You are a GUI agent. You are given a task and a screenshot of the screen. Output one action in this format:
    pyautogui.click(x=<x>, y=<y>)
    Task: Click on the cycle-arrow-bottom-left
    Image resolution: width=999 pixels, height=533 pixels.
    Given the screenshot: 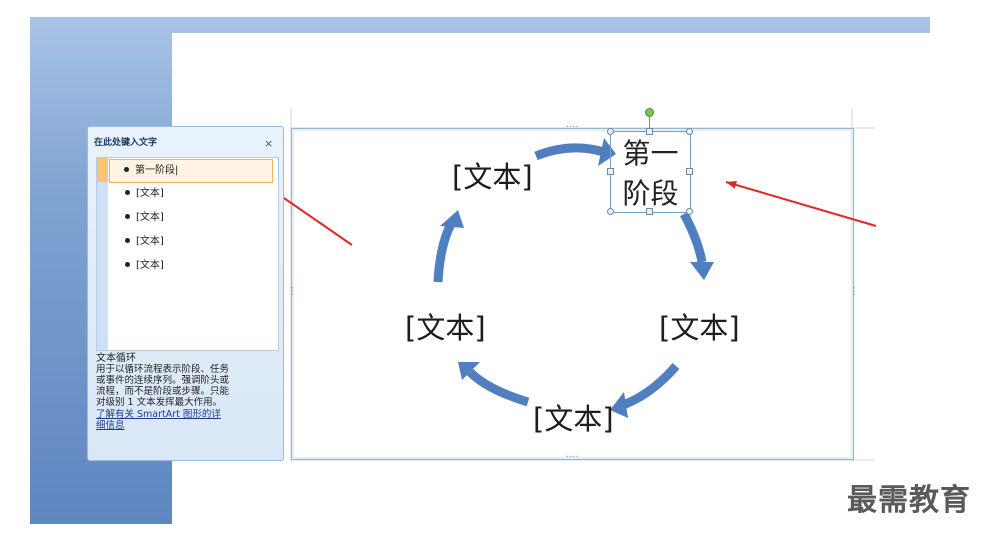 What is the action you would take?
    pyautogui.click(x=498, y=387)
    